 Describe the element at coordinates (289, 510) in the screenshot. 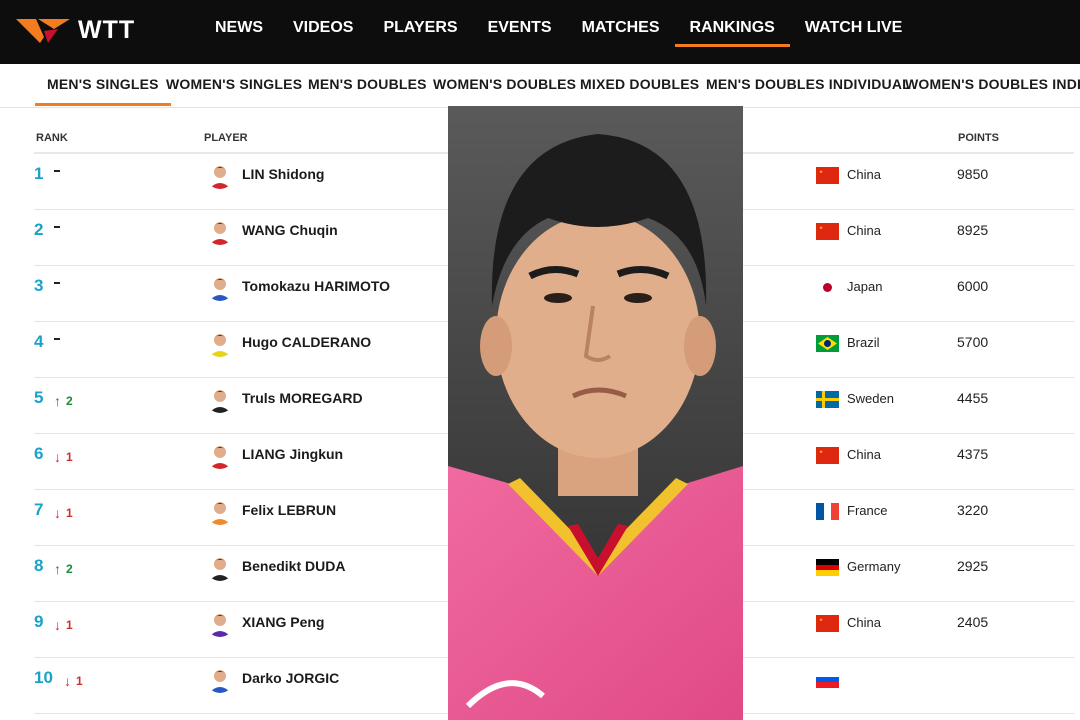

I see `player-name: Felix LEBRUN` at that location.